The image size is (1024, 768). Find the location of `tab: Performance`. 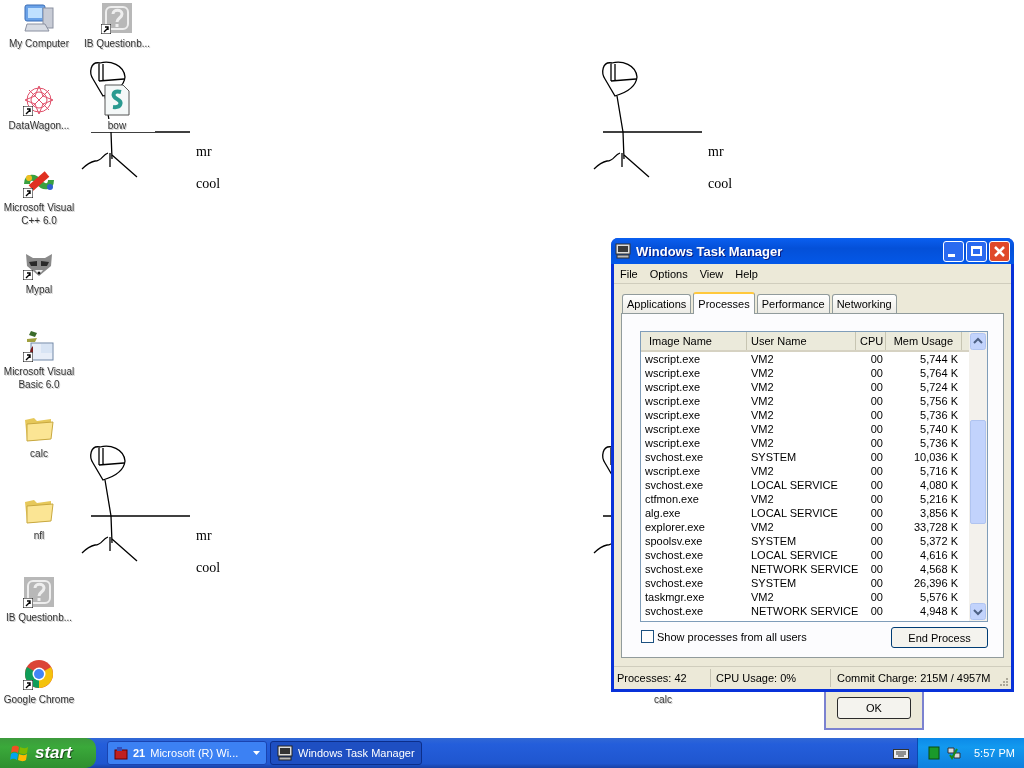

tab: Performance is located at coordinates (793, 303).